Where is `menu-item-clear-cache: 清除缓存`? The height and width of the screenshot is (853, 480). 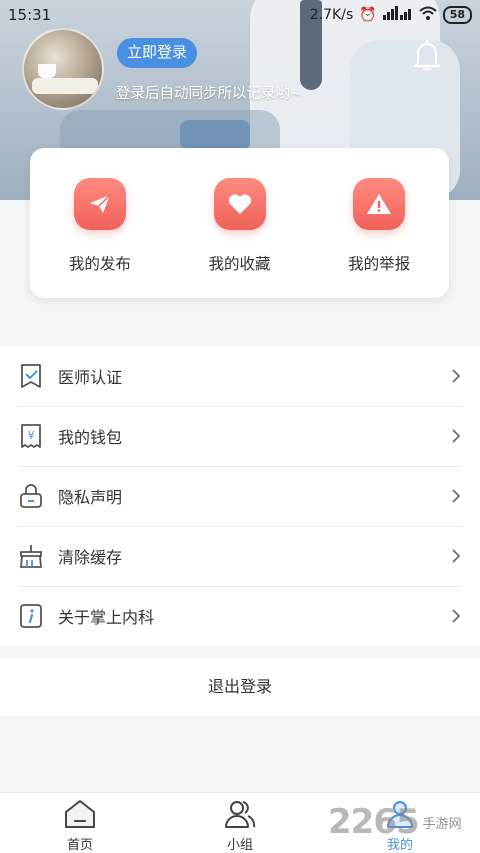 menu-item-clear-cache: 清除缓存 is located at coordinates (240, 556).